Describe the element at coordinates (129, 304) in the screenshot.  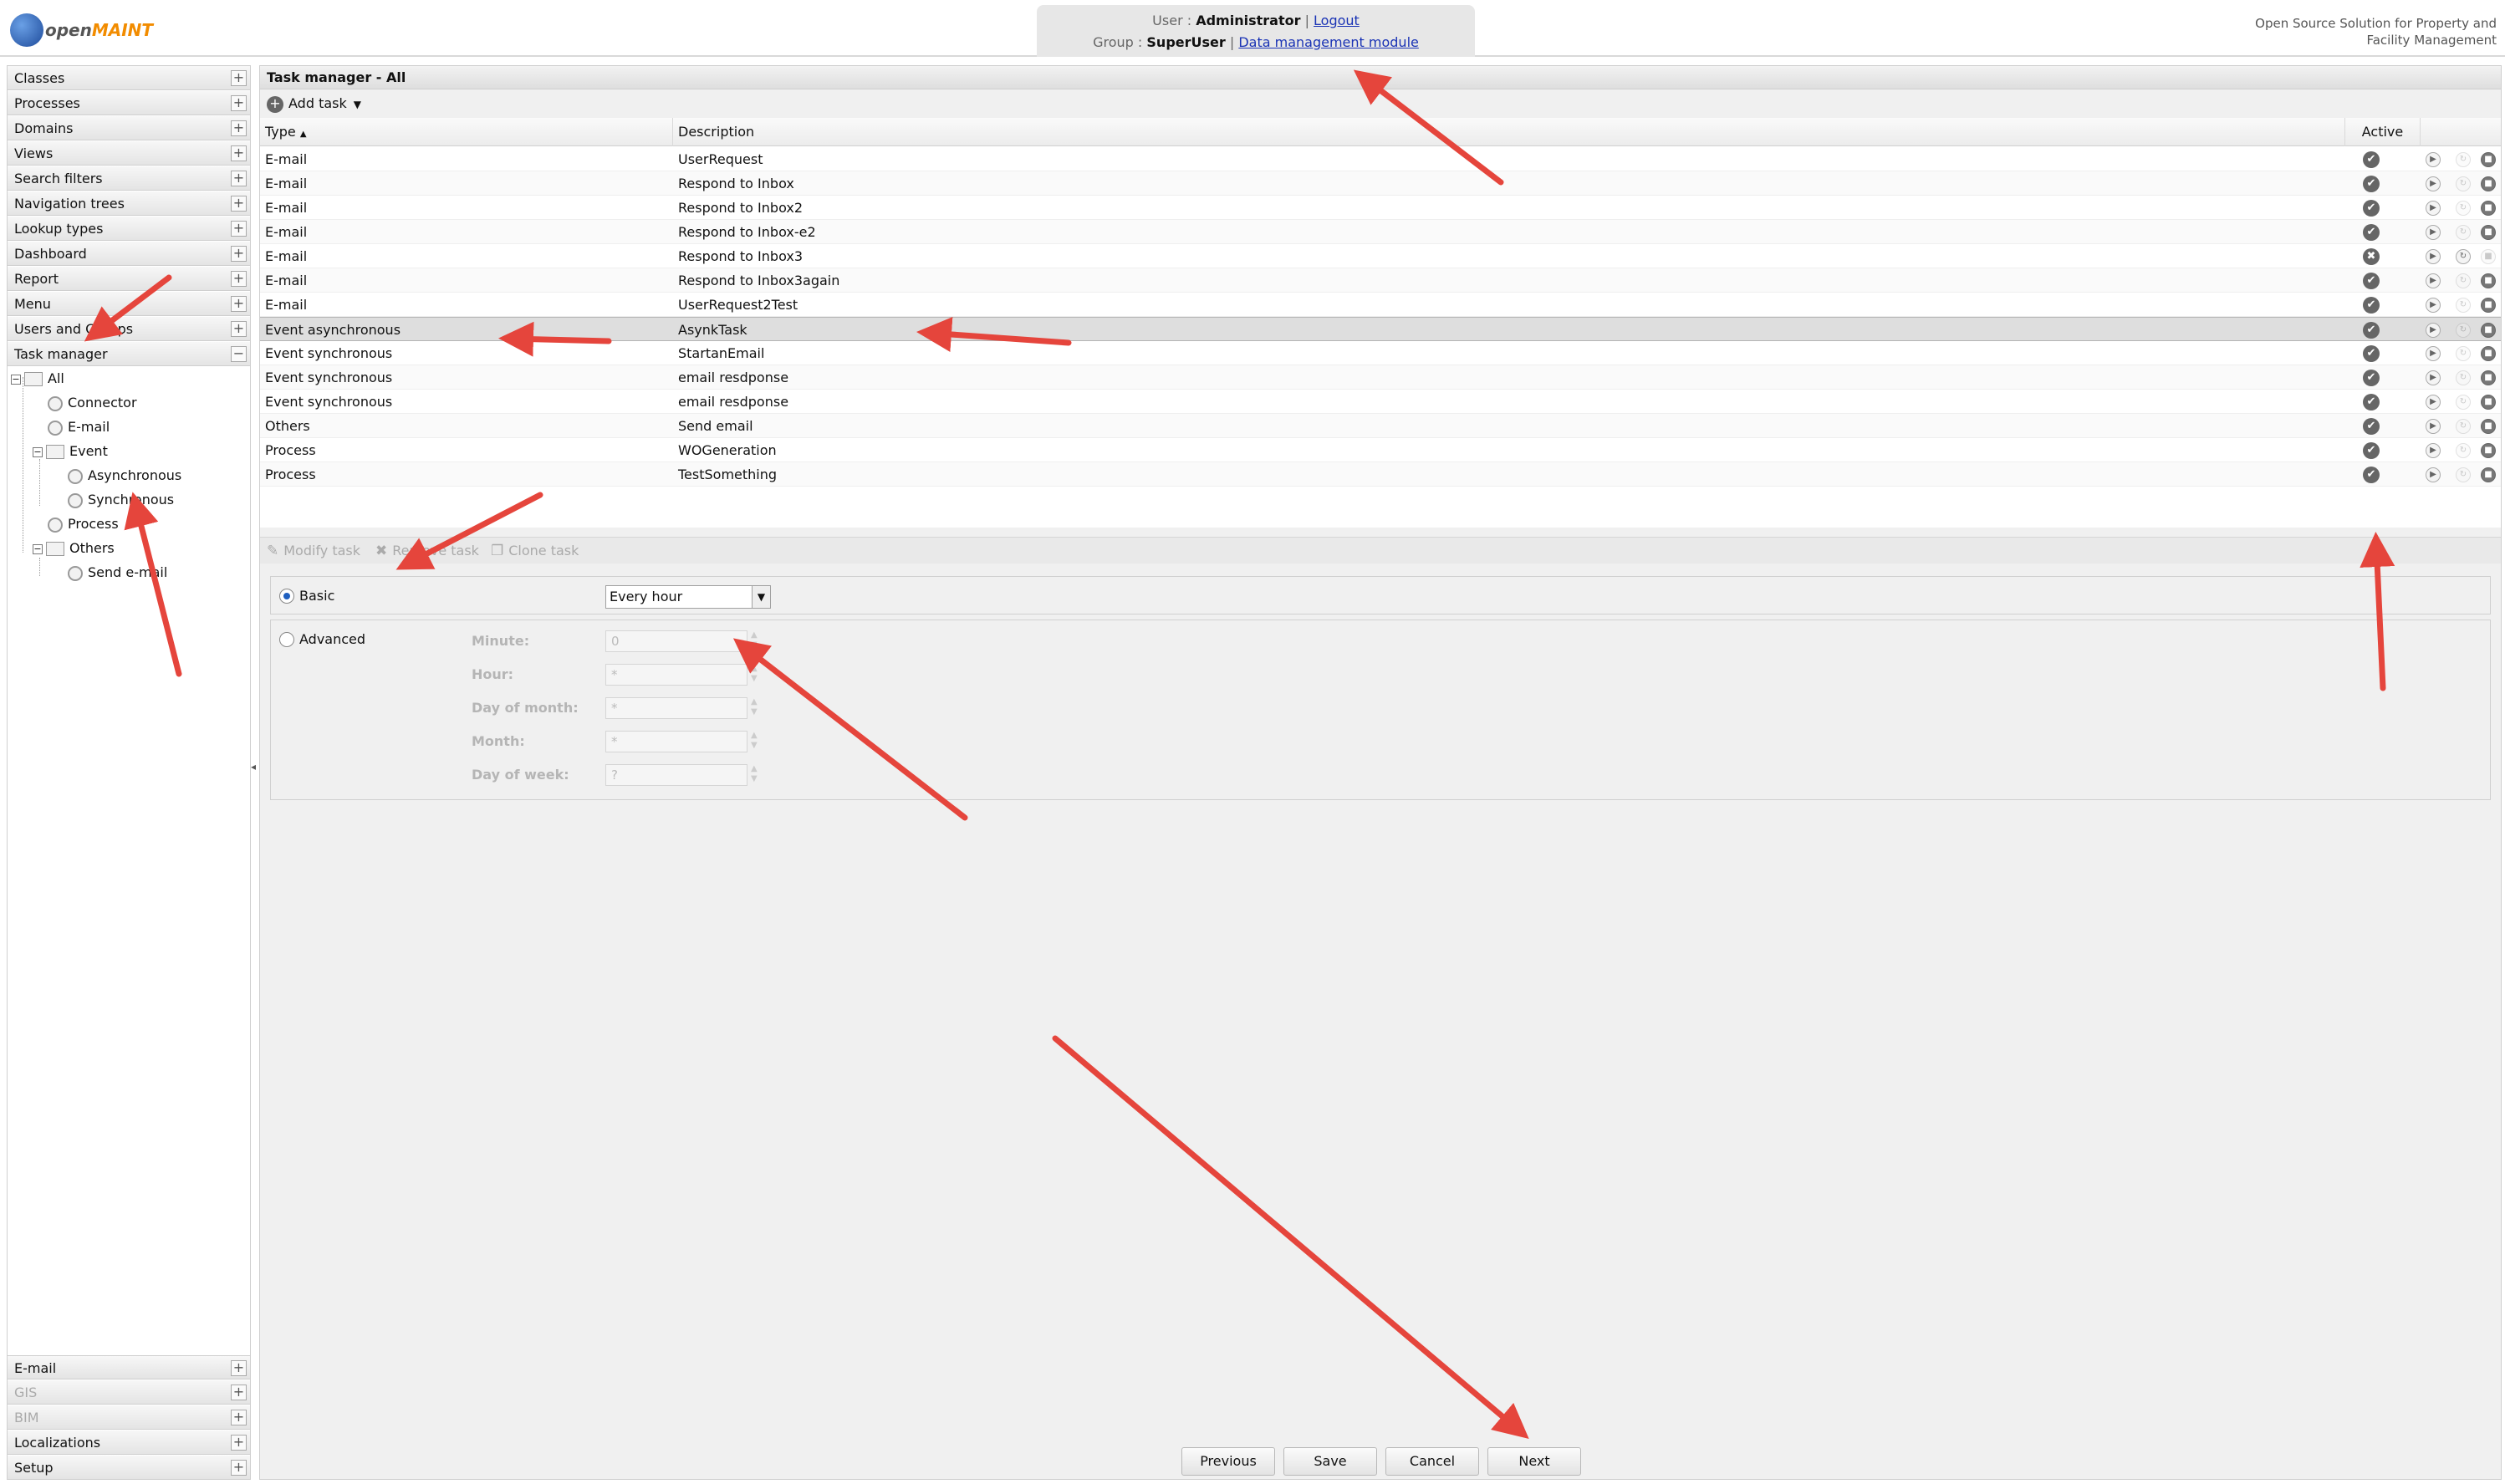
I see `sidebar-item-menu: Menu +` at that location.